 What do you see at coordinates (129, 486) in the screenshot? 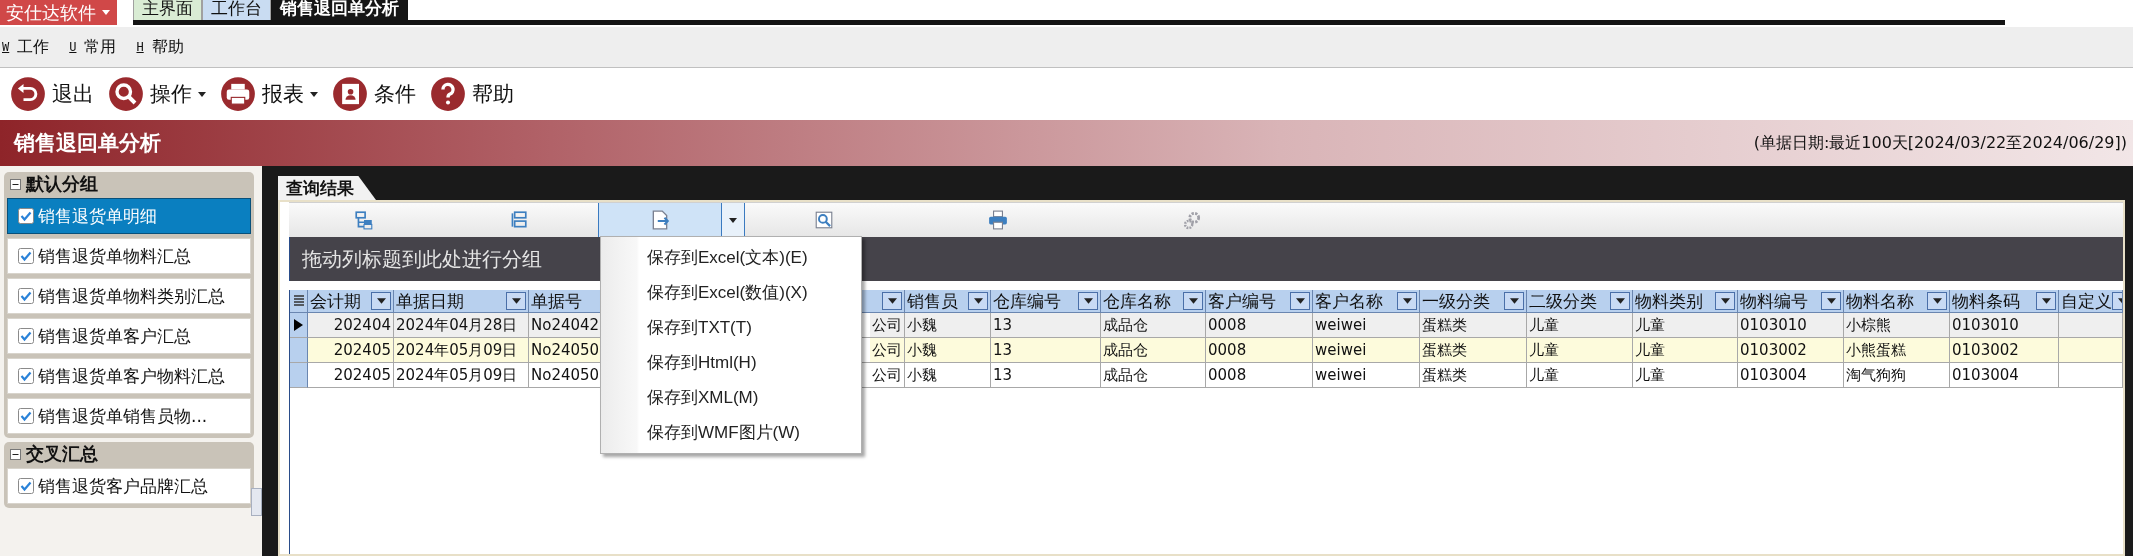
I see `sidebar-item: 销售退货客户品牌汇总` at bounding box center [129, 486].